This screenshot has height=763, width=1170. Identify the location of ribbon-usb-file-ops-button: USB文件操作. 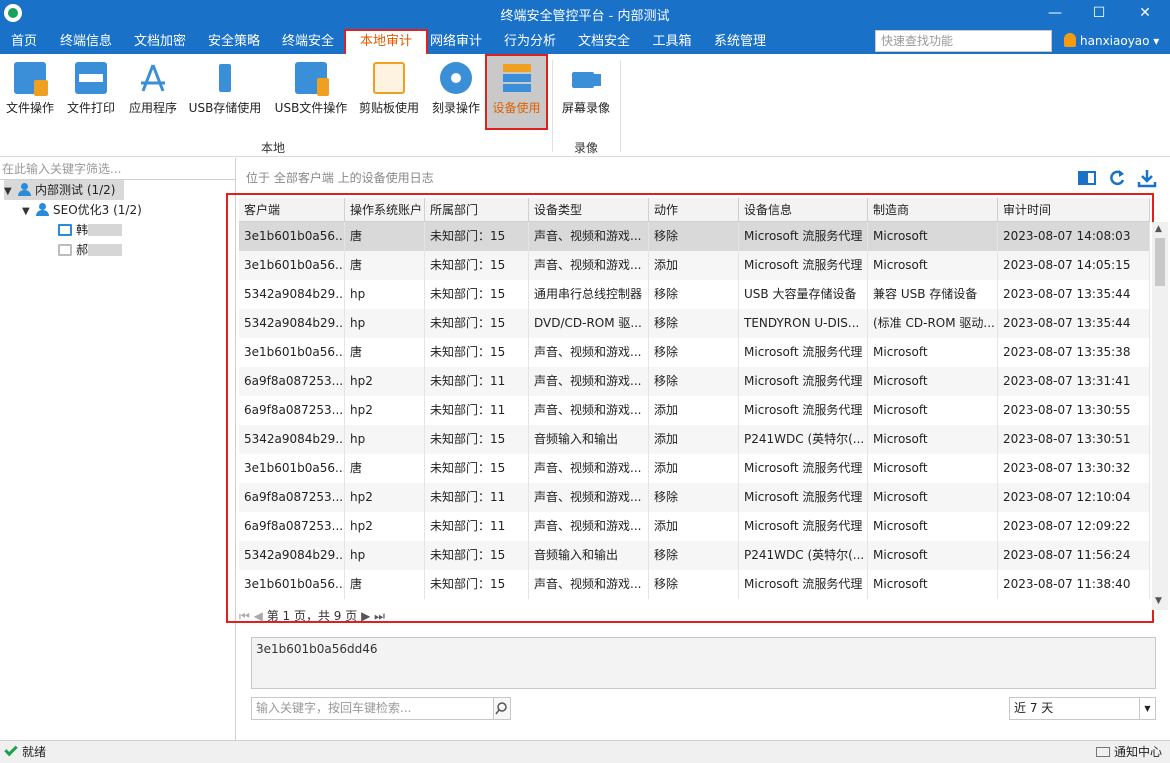
(311, 92).